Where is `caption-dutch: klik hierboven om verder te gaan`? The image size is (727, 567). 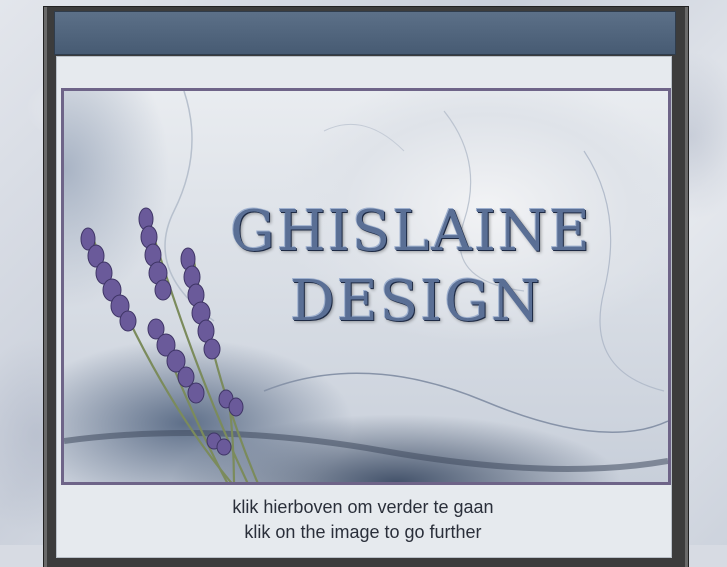 caption-dutch: klik hierboven om verder te gaan is located at coordinates (363, 507).